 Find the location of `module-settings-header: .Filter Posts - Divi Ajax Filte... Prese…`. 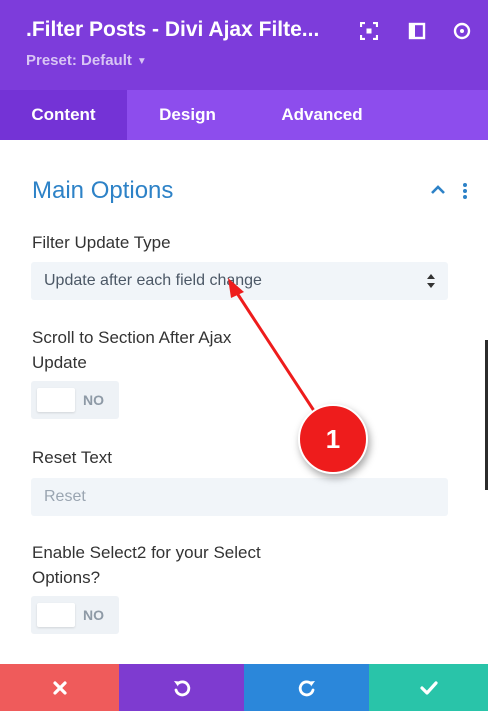

module-settings-header: .Filter Posts - Divi Ajax Filte... Prese… is located at coordinates (244, 45).